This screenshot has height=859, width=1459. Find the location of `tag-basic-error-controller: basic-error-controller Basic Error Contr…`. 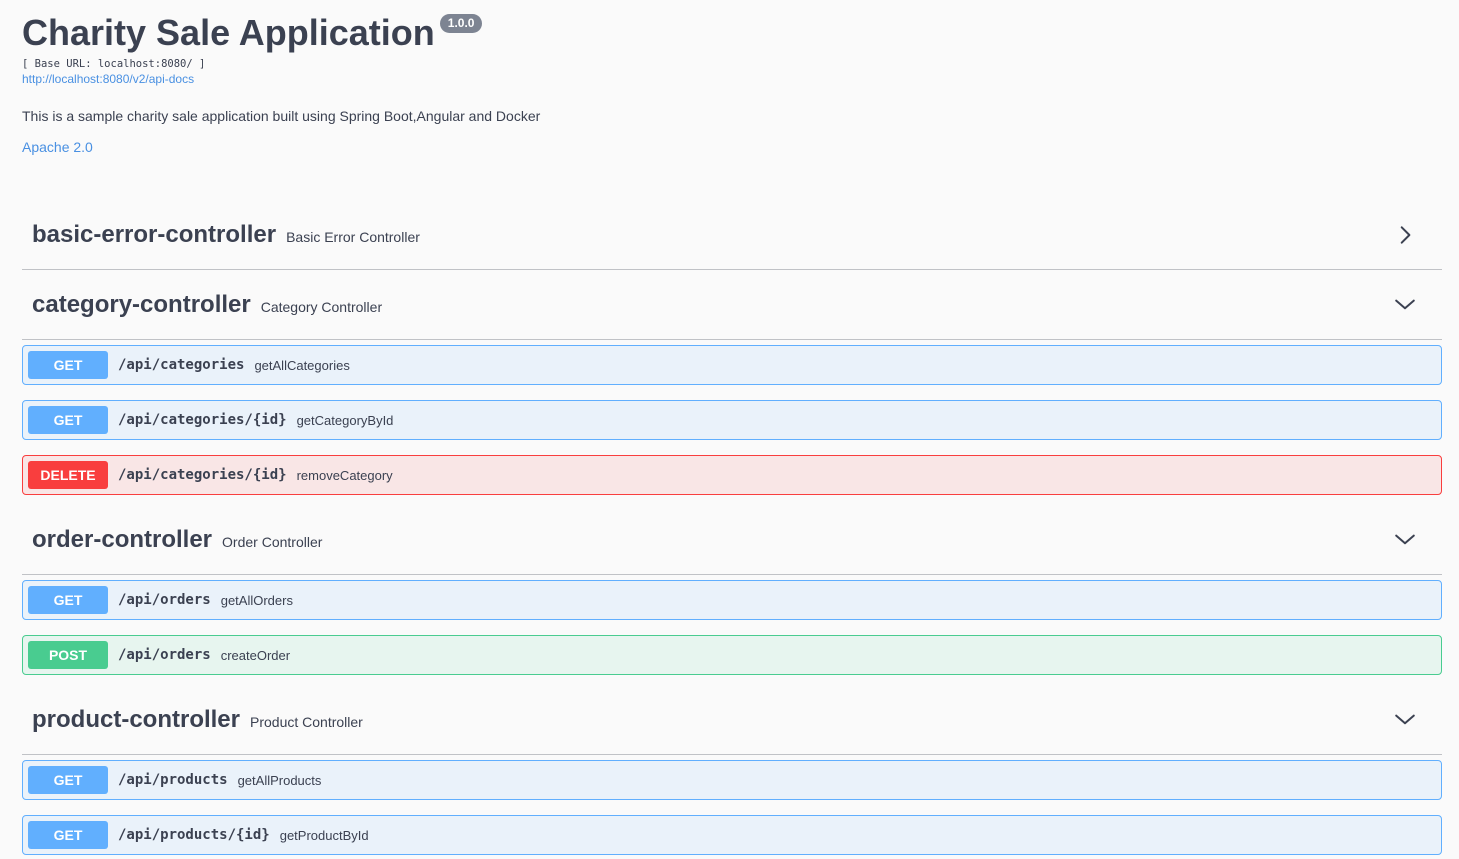

tag-basic-error-controller: basic-error-controller Basic Error Contr… is located at coordinates (732, 235).